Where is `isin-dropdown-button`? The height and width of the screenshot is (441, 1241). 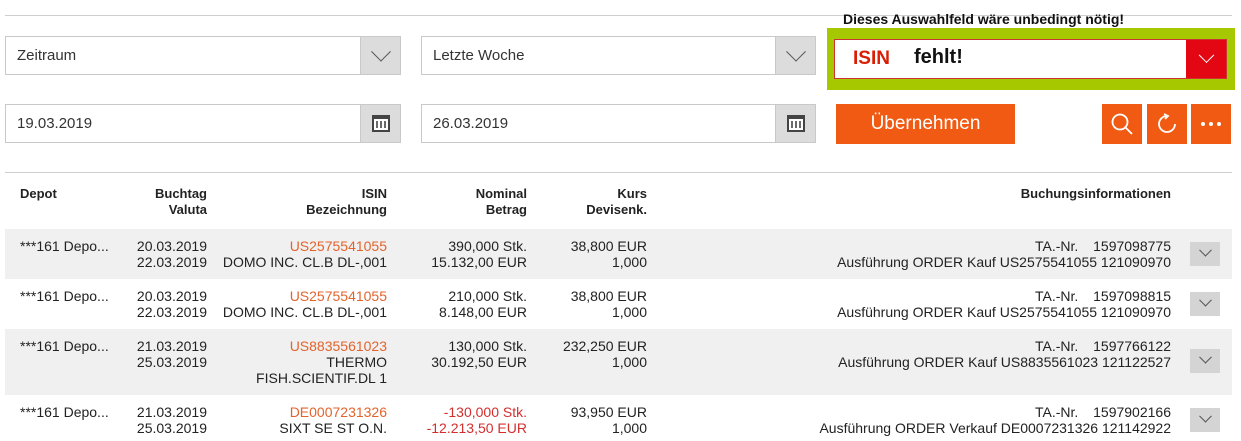 isin-dropdown-button is located at coordinates (1206, 59).